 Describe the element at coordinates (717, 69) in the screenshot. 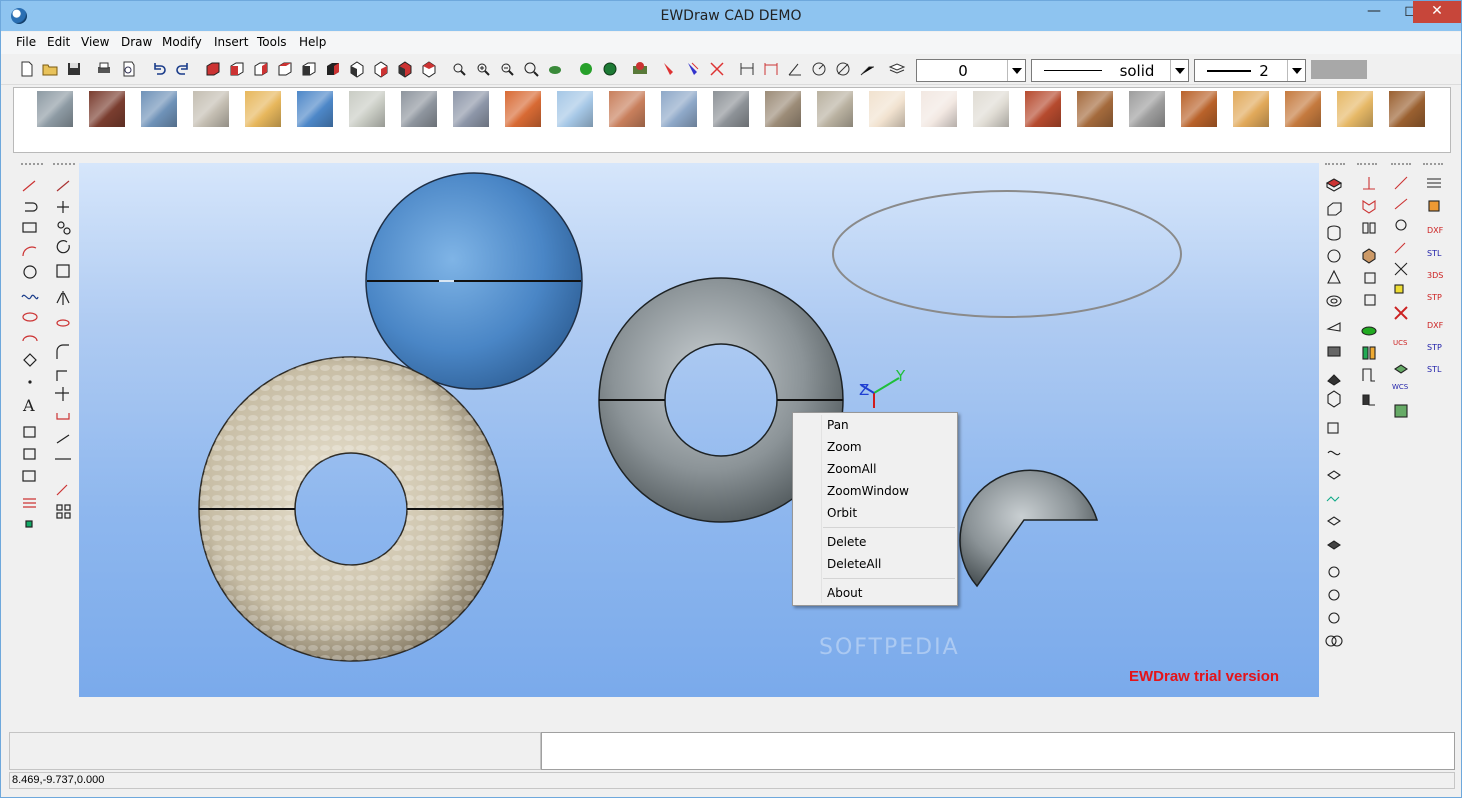

I see `select-cross-icon` at that location.